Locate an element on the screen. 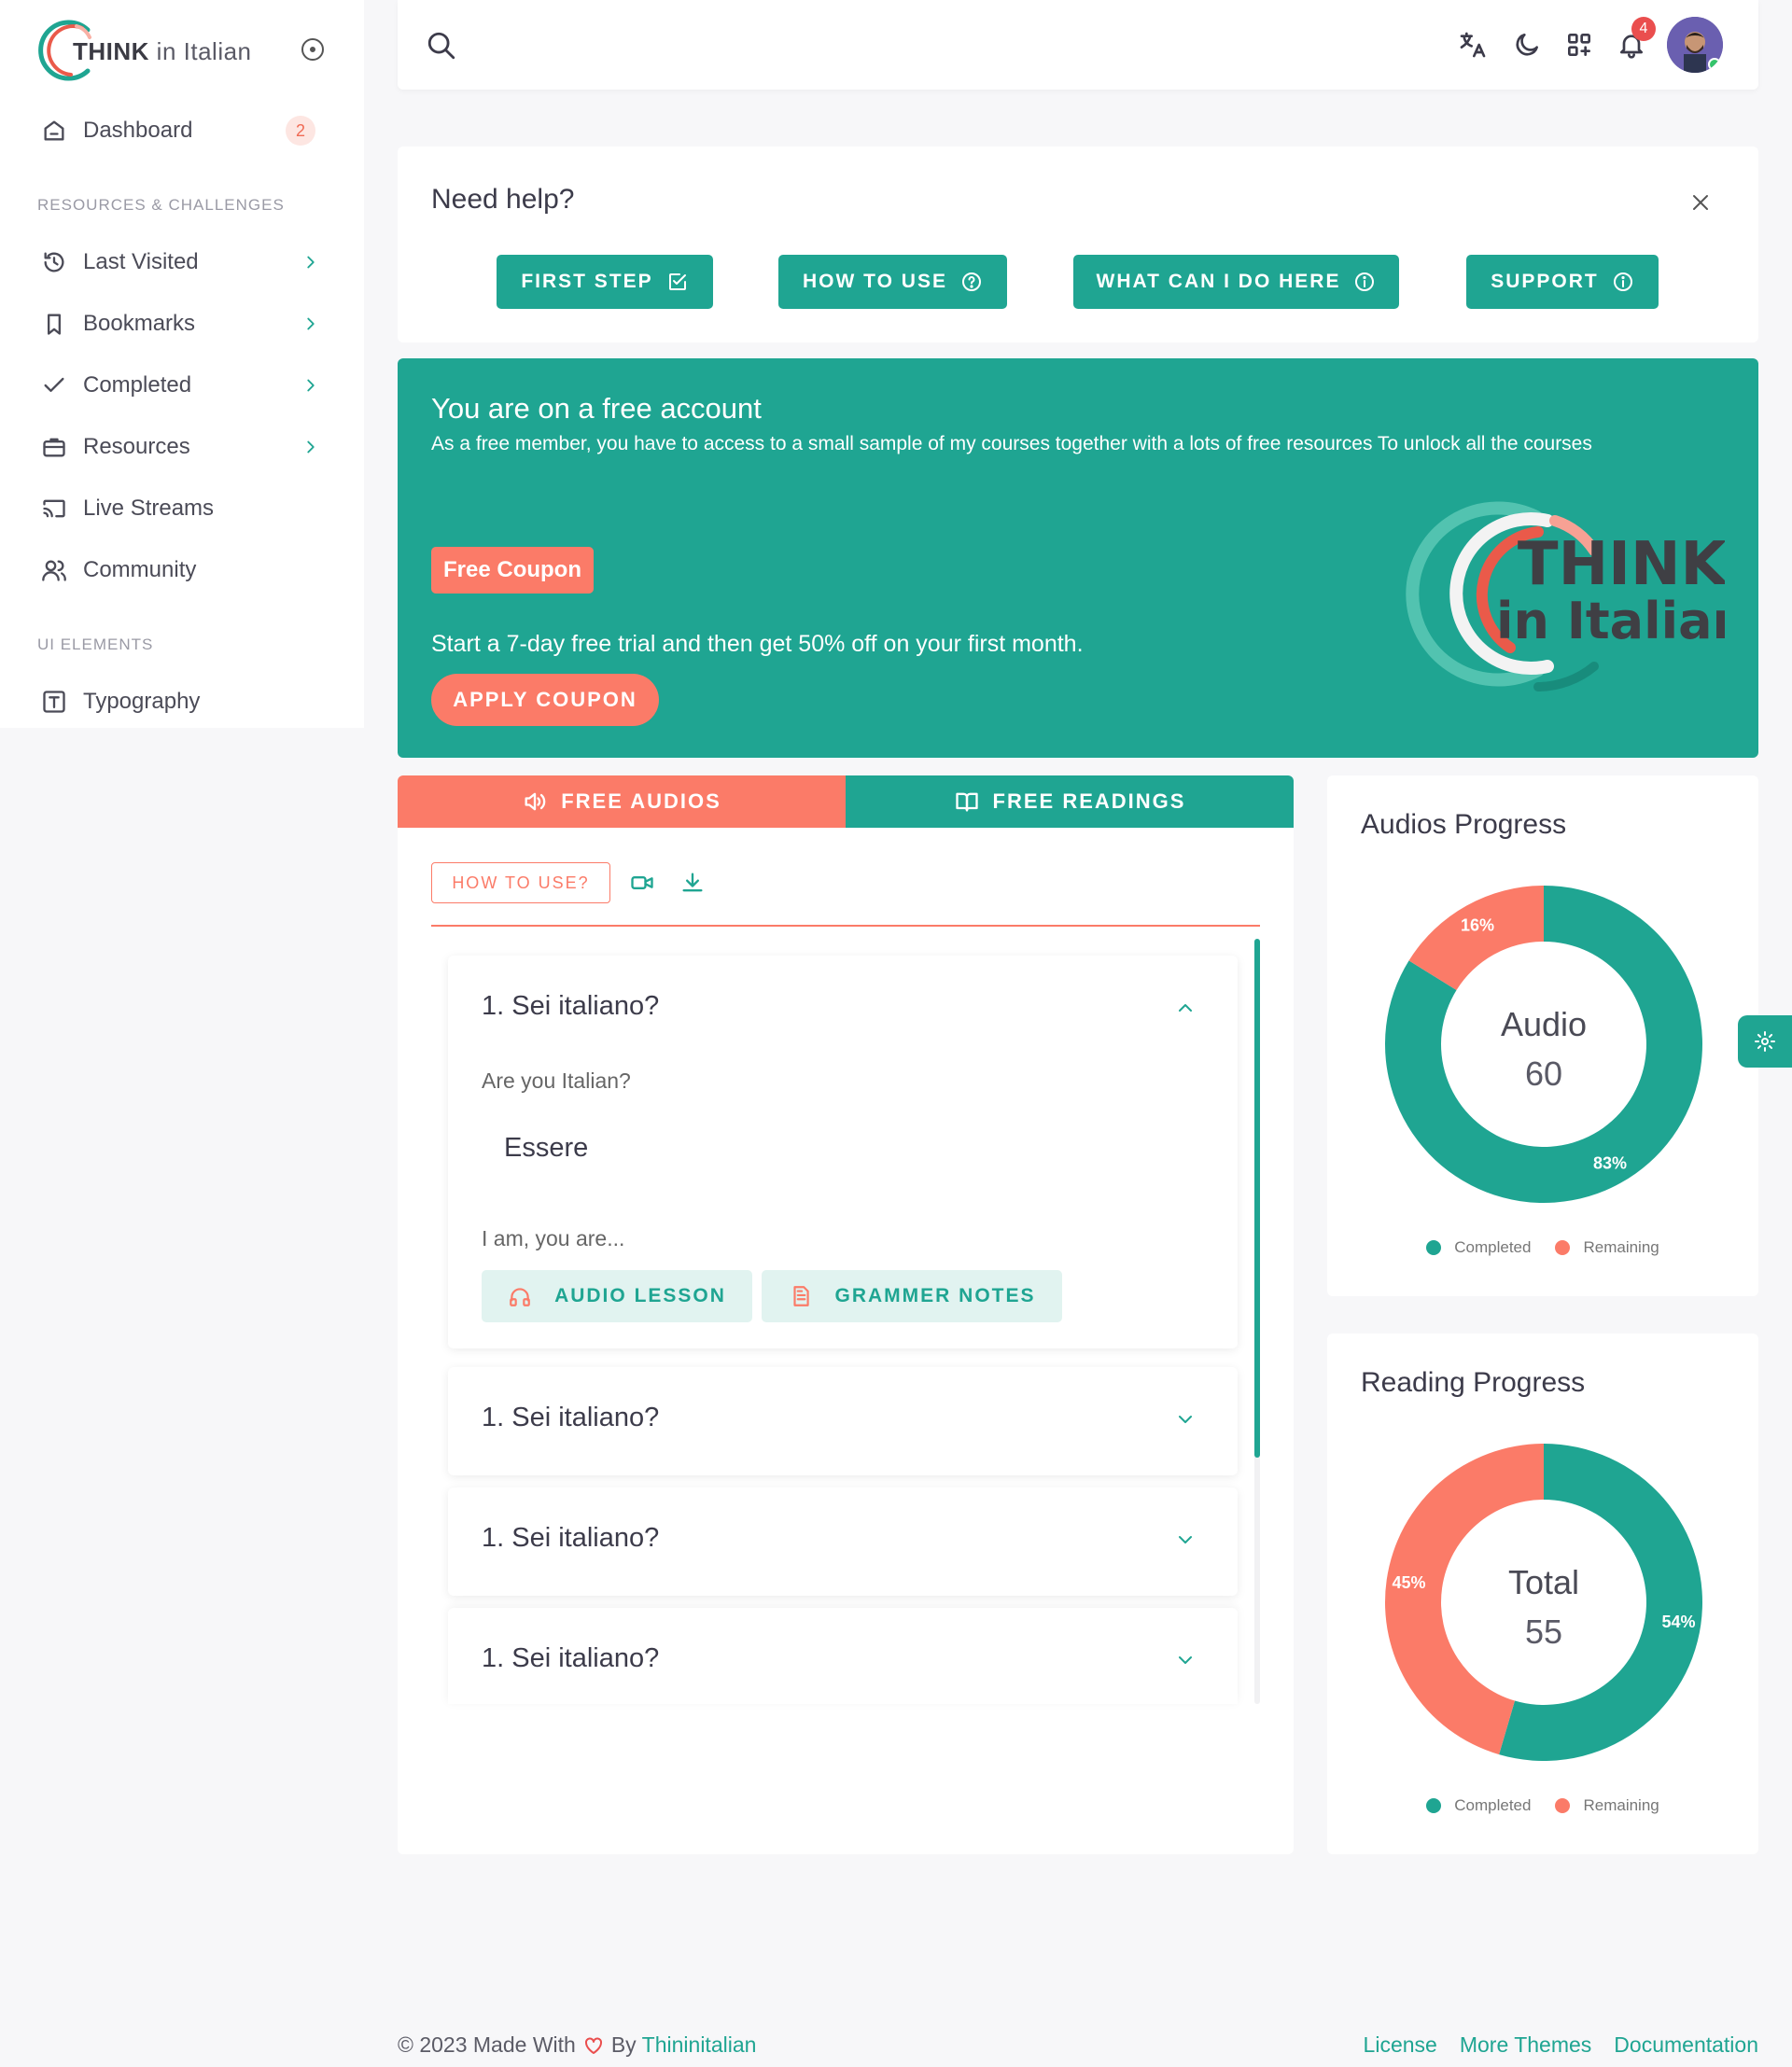 The width and height of the screenshot is (1792, 2067). audios-progress-donut-chart: 83% 16% Audio 60 is located at coordinates (1543, 1044).